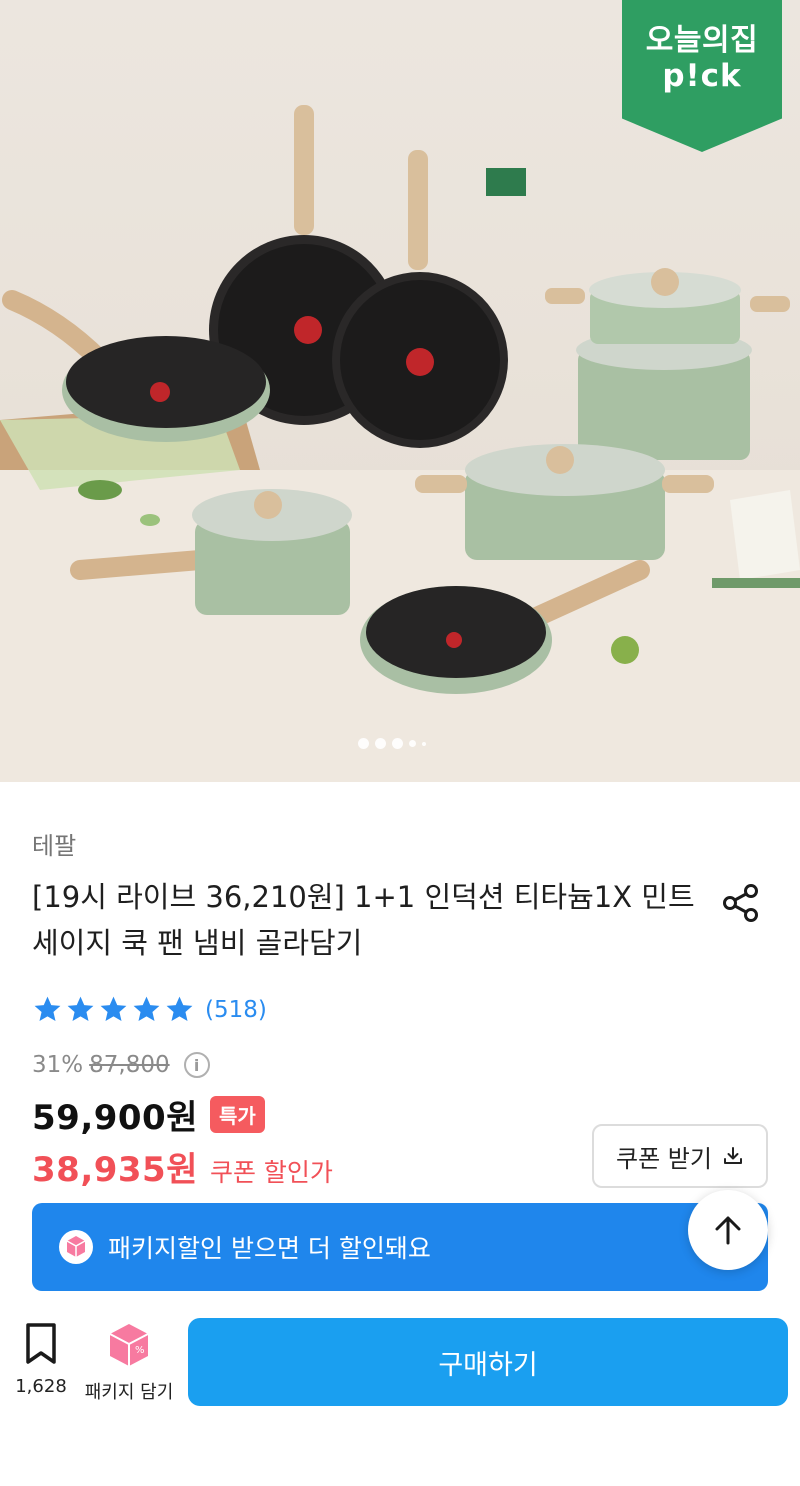 The image size is (800, 1486). I want to click on package-box-icon, so click(76, 1247).